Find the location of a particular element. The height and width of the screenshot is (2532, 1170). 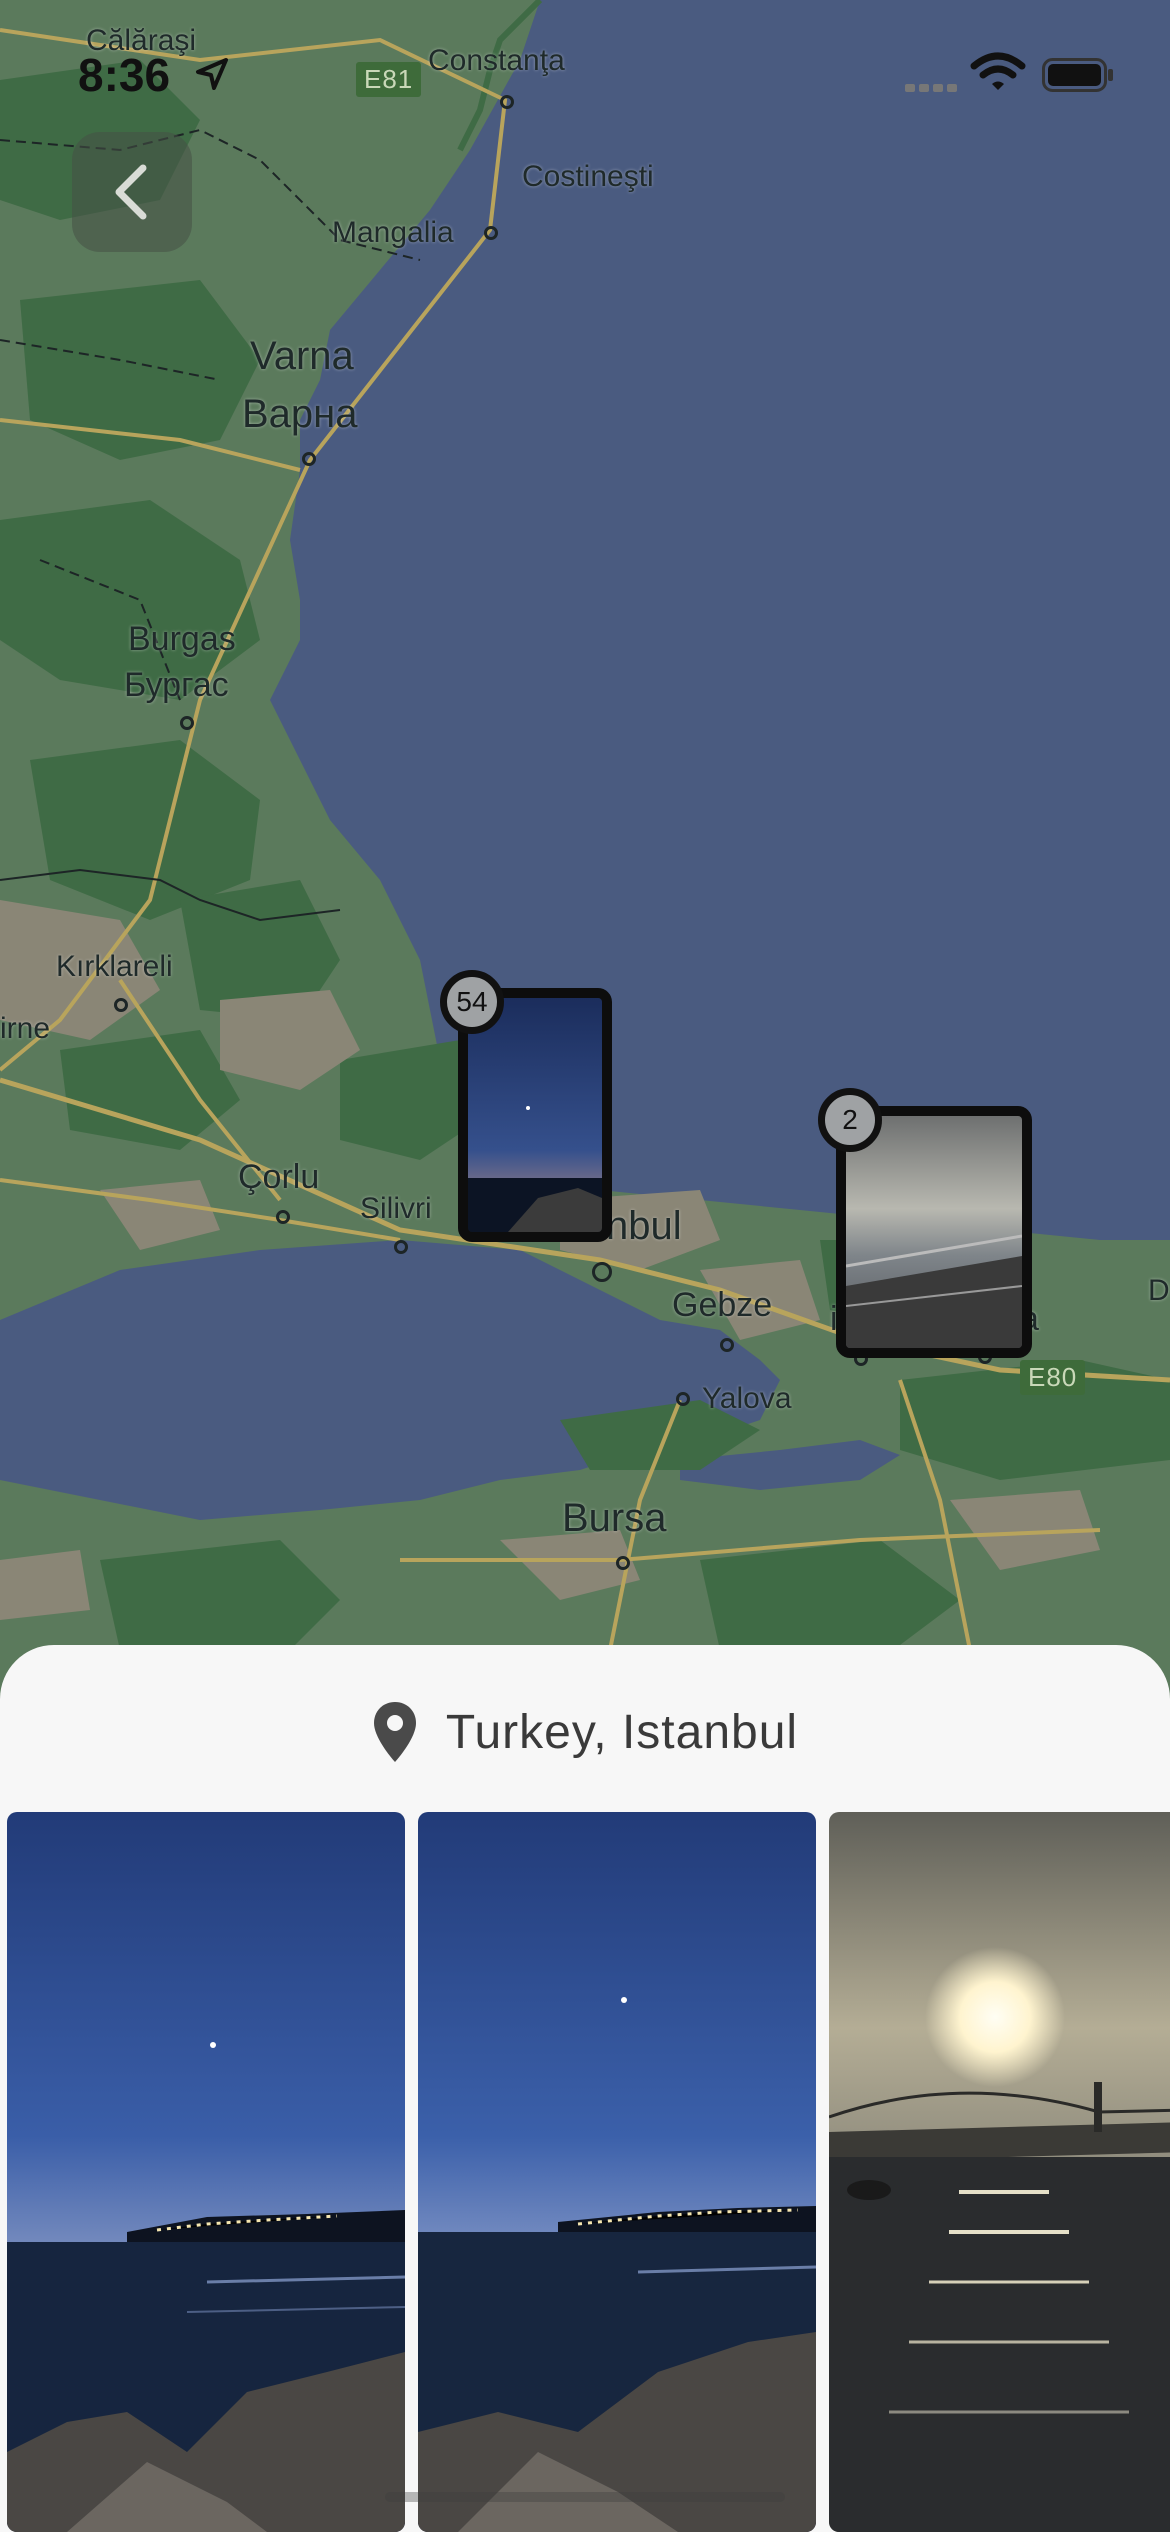

map-label-gebze: Gebze is located at coordinates (722, 1305).